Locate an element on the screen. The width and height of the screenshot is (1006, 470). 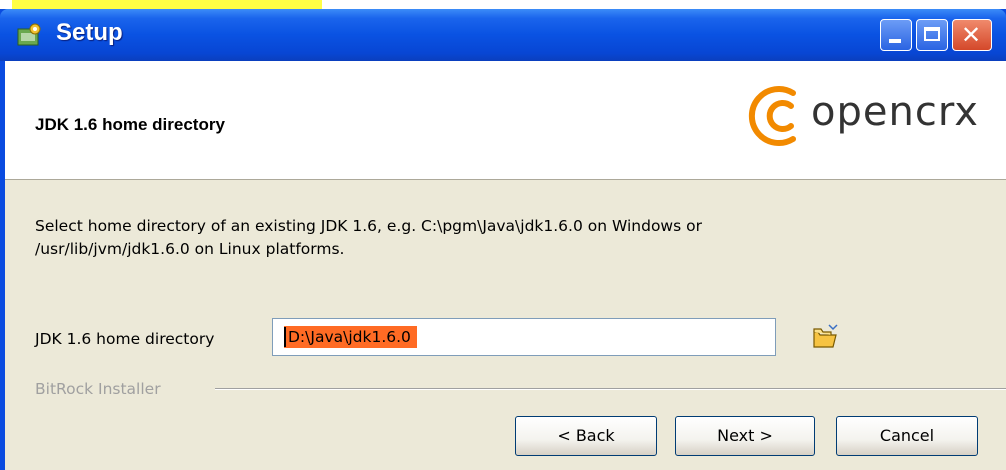
minimize-button is located at coordinates (896, 35).